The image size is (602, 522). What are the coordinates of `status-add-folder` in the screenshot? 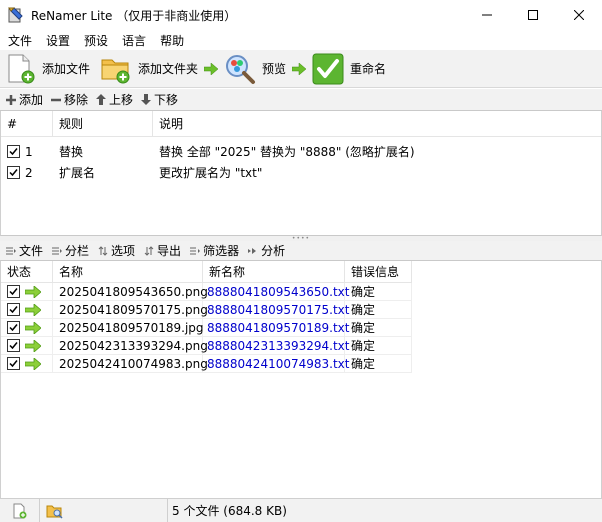 It's located at (104, 510).